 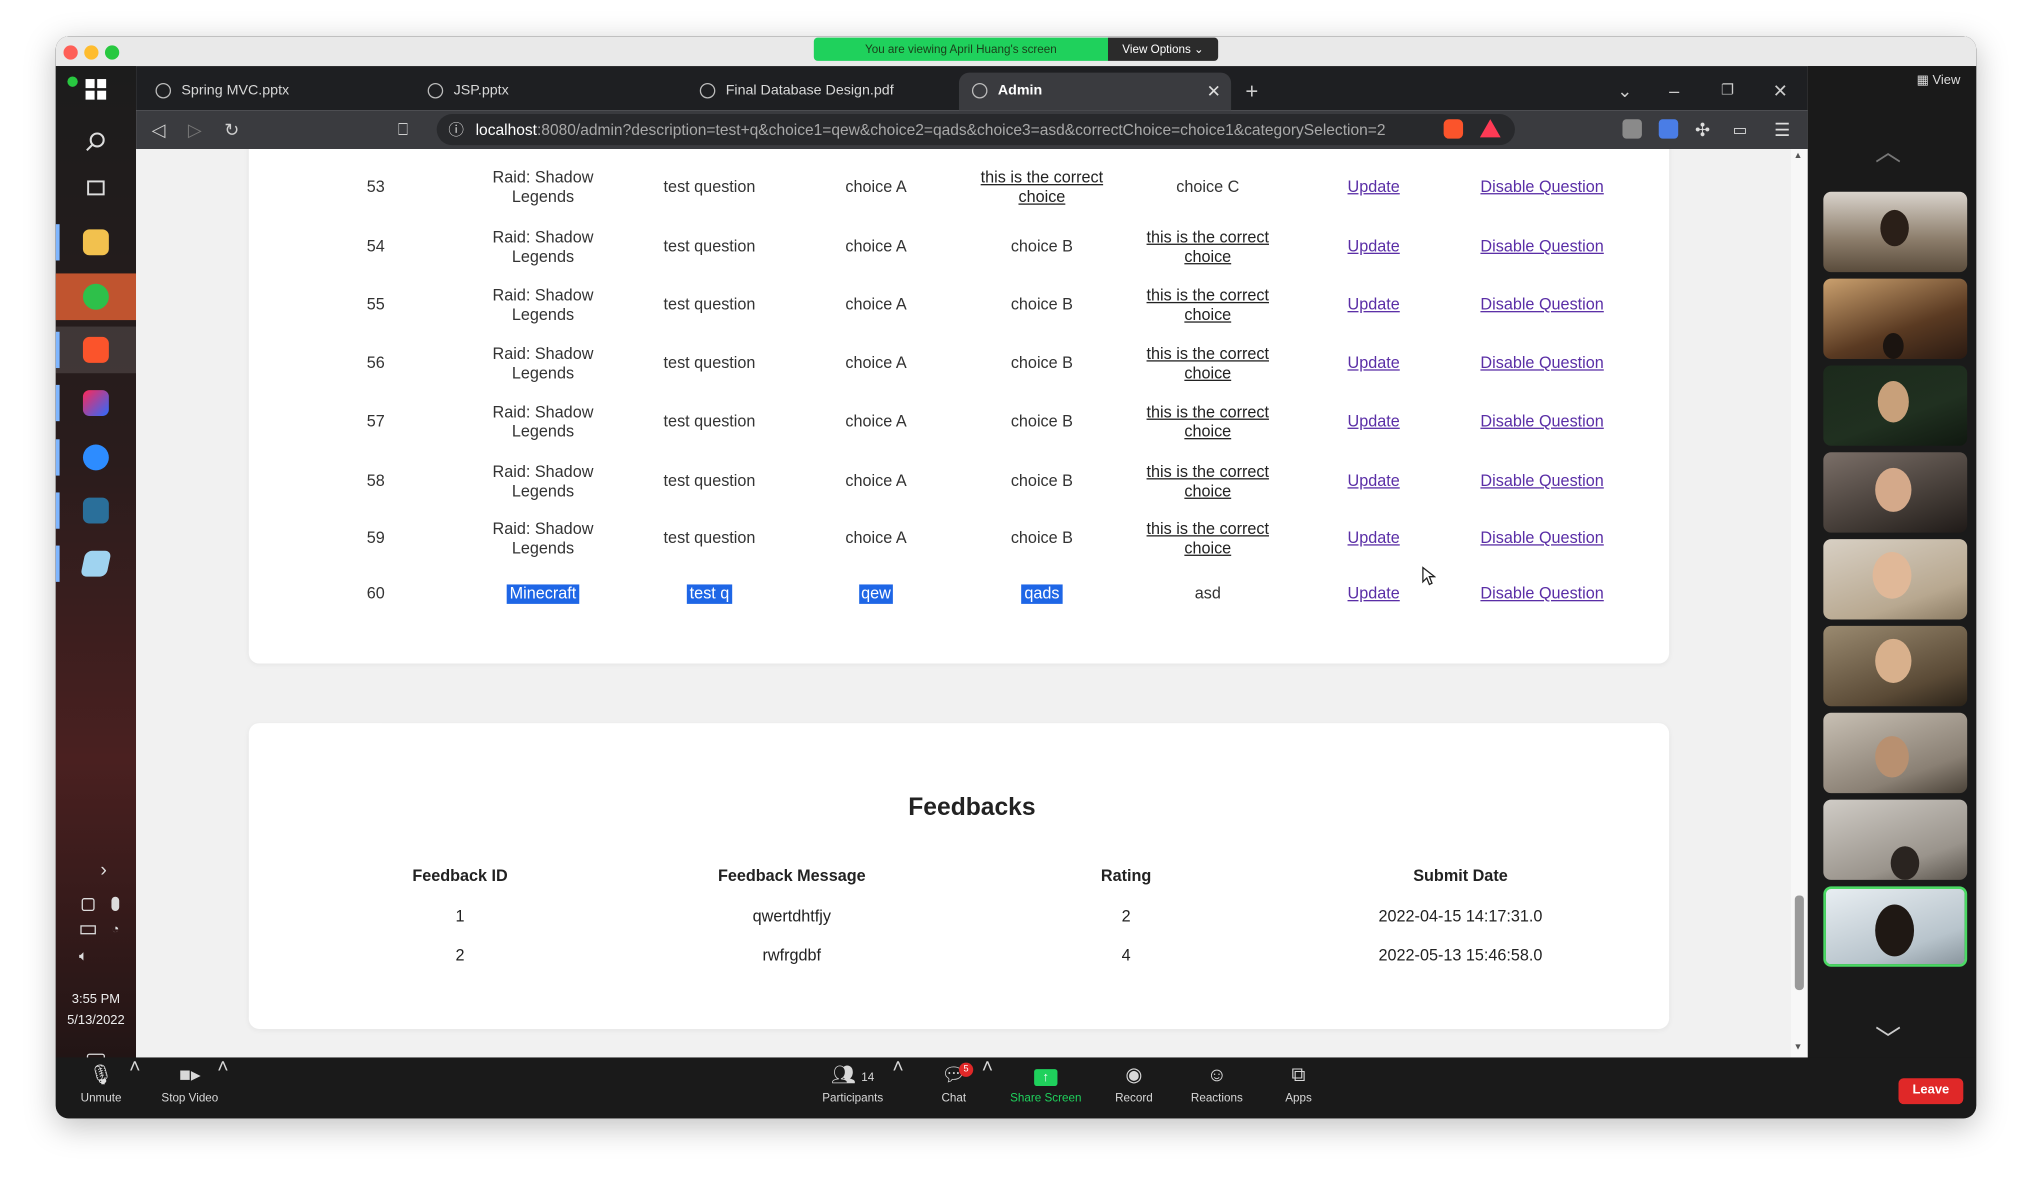 I want to click on wifi-icon: ◔, so click(x=115, y=930).